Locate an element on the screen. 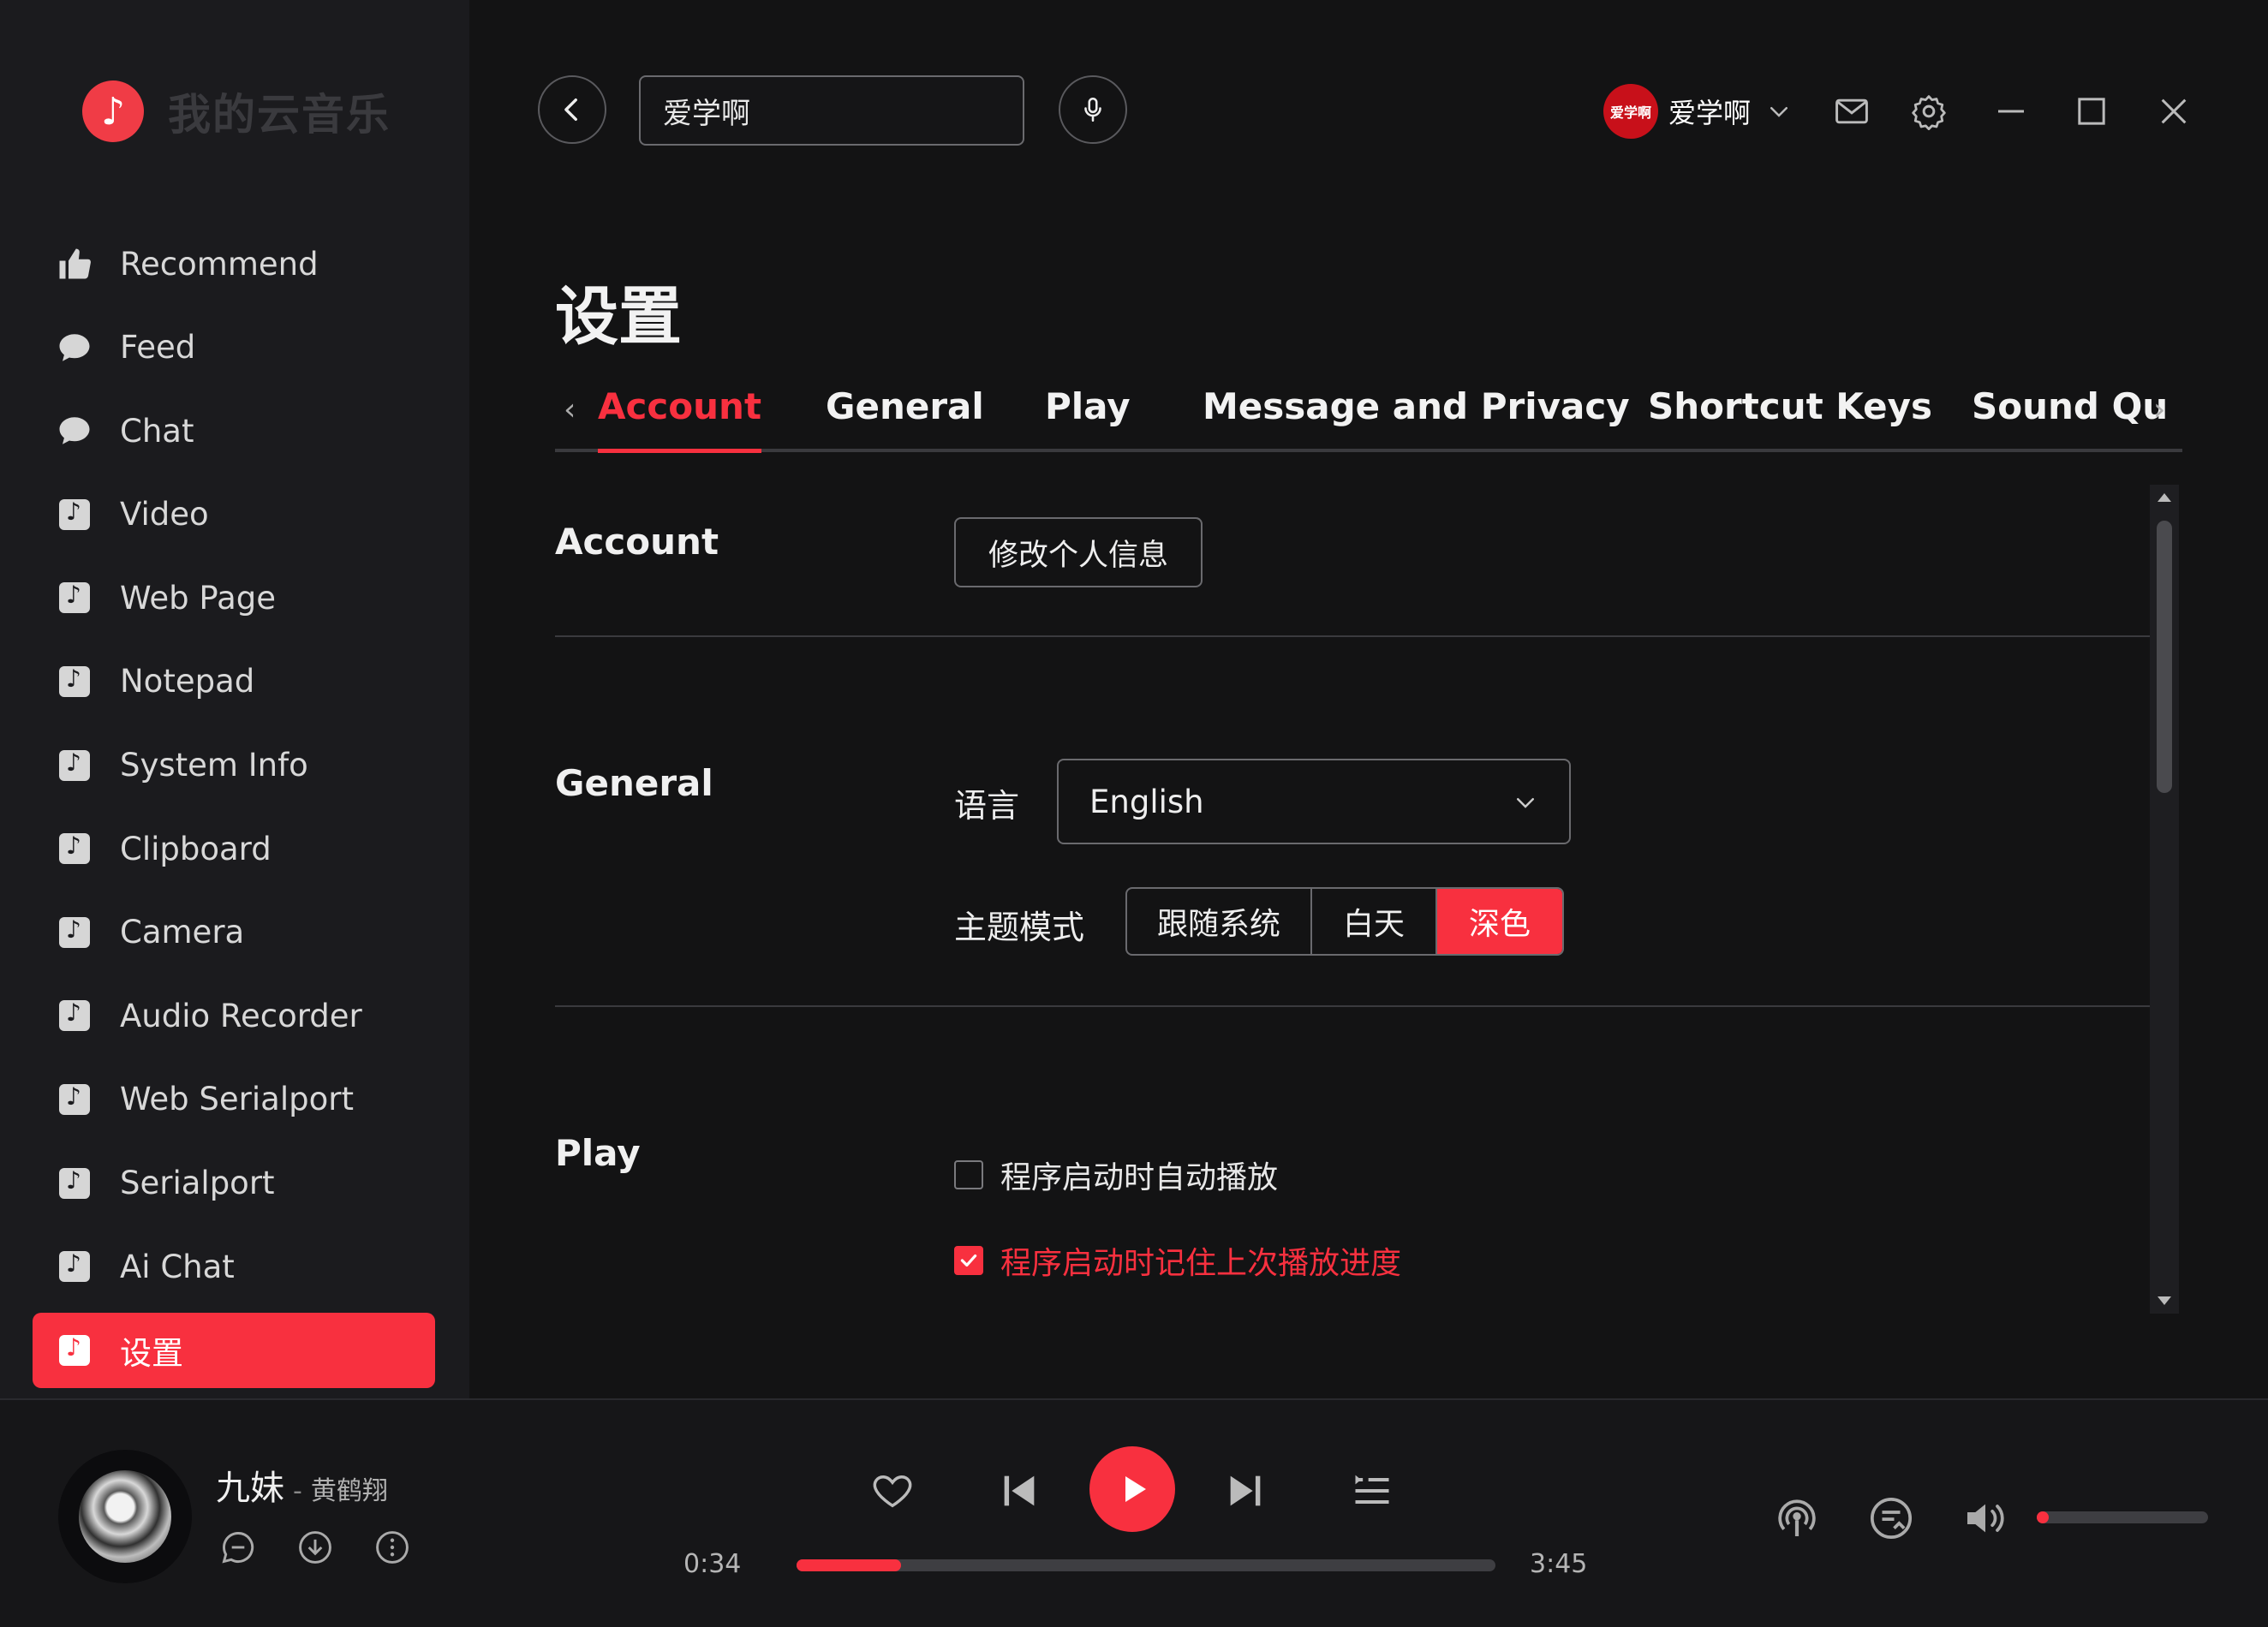 Image resolution: width=2268 pixels, height=1627 pixels. sidebar-item-serialport: Serialport is located at coordinates (234, 1183).